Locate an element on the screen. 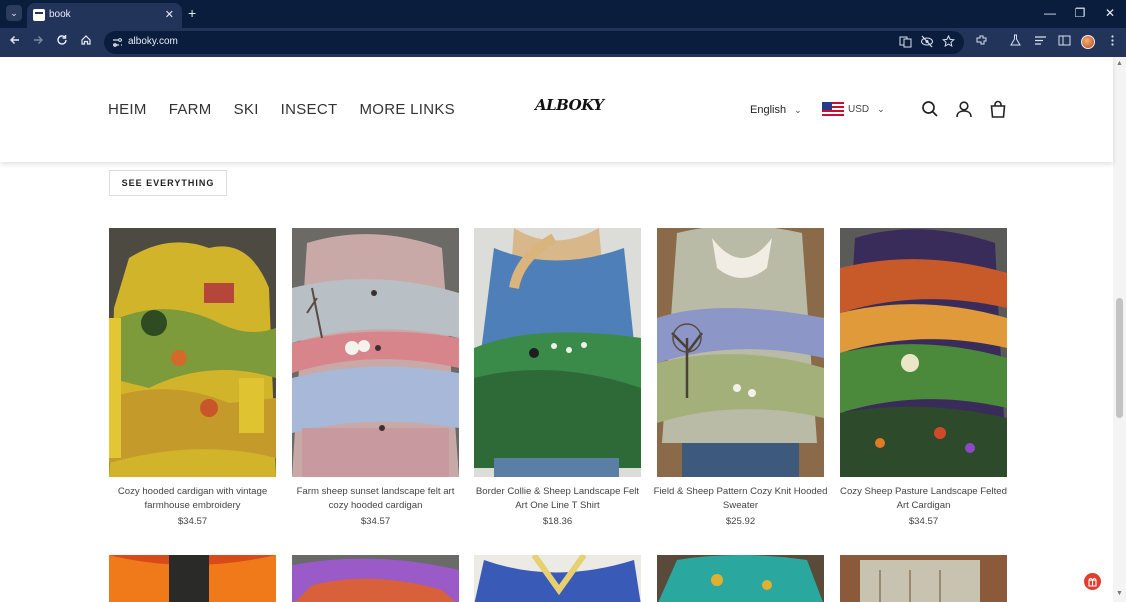 The image size is (1126, 602). home-icon is located at coordinates (86, 42).